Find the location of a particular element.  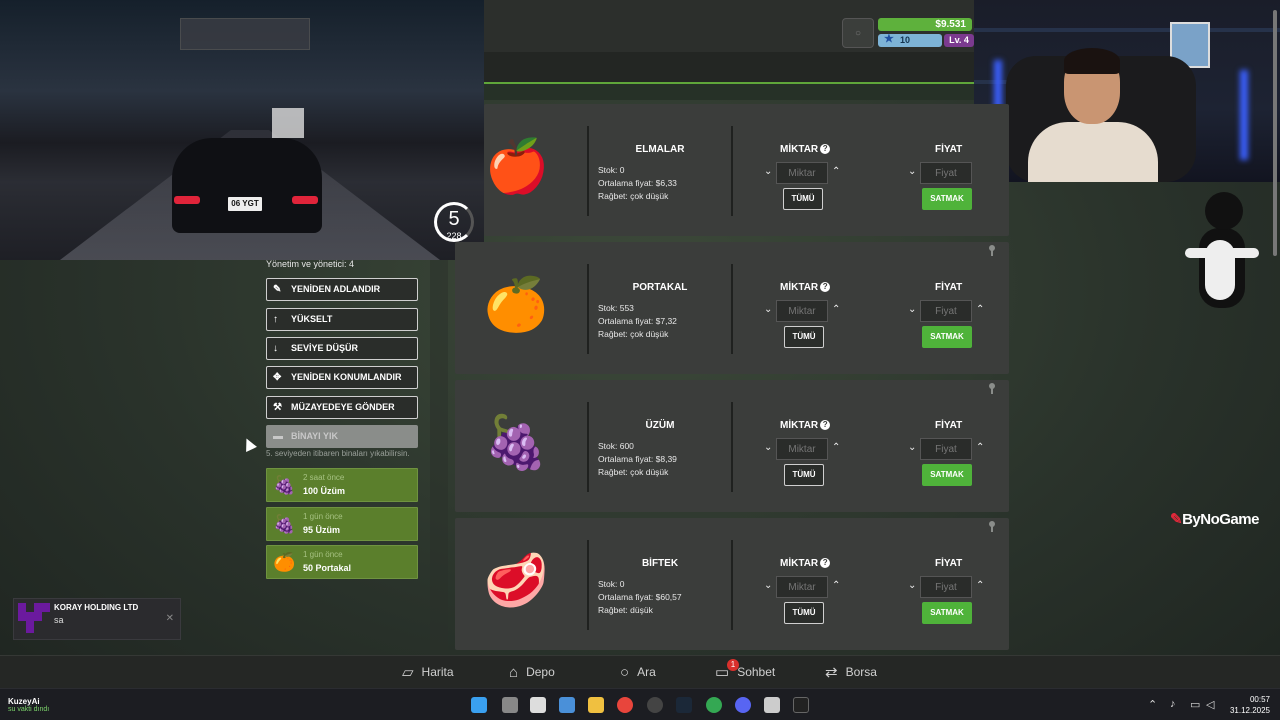

discord-icon is located at coordinates (743, 705).